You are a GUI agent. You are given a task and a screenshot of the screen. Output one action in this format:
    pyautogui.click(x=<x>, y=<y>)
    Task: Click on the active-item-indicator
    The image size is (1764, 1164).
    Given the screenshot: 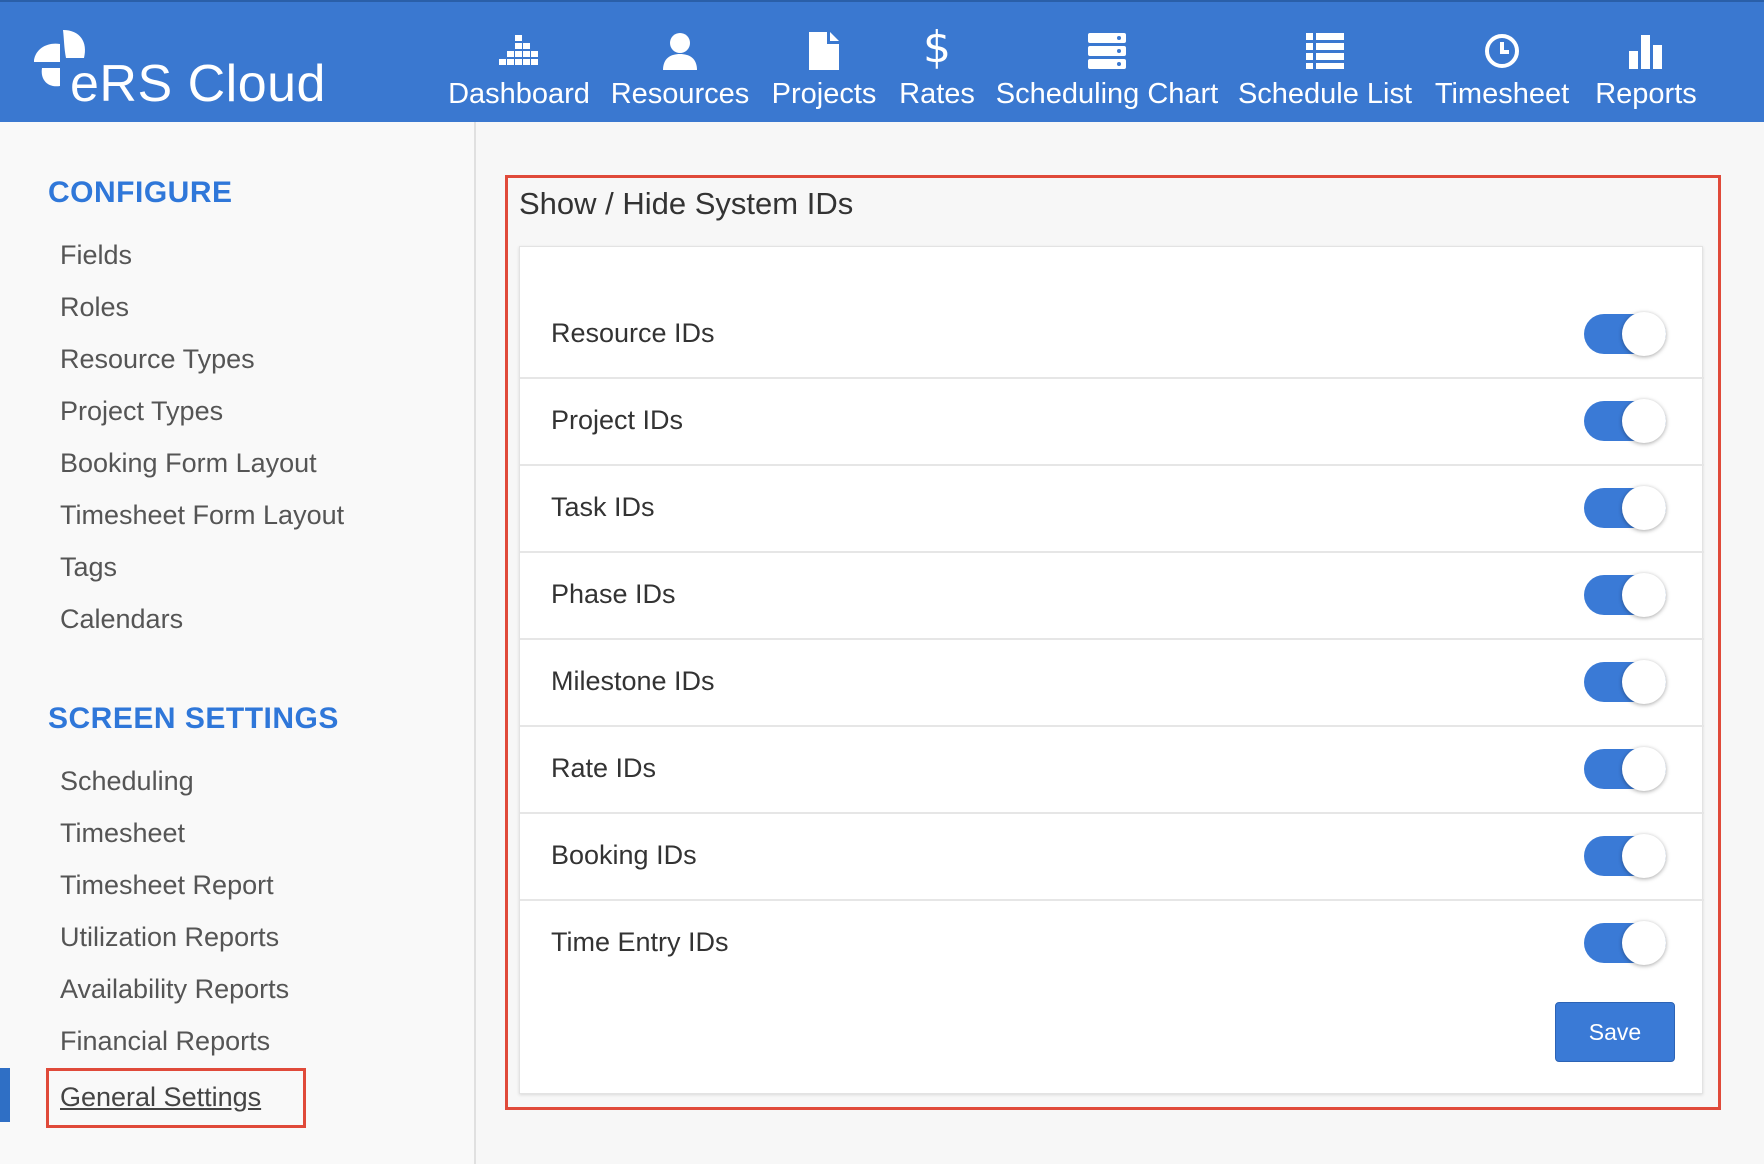 What is the action you would take?
    pyautogui.click(x=5, y=1095)
    